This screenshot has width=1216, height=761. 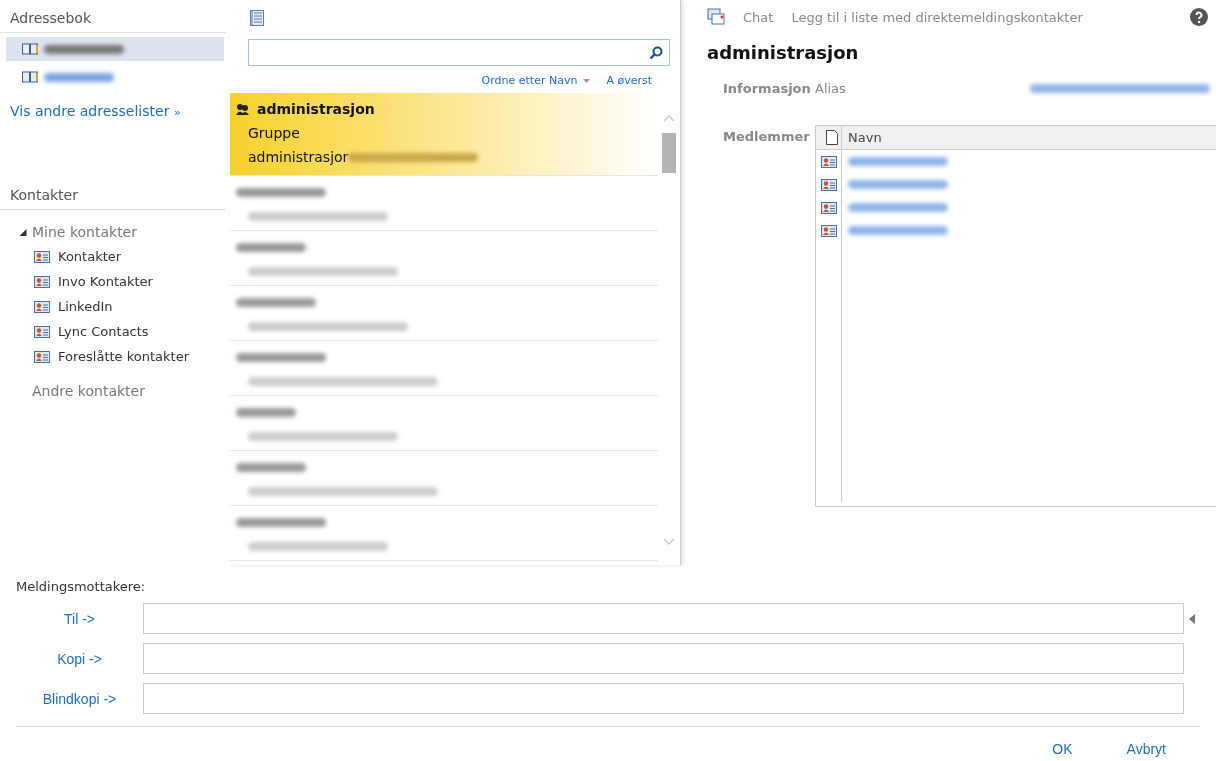 What do you see at coordinates (937, 17) in the screenshot?
I see `action-link: Legg til i liste med direktemeldingskontakter` at bounding box center [937, 17].